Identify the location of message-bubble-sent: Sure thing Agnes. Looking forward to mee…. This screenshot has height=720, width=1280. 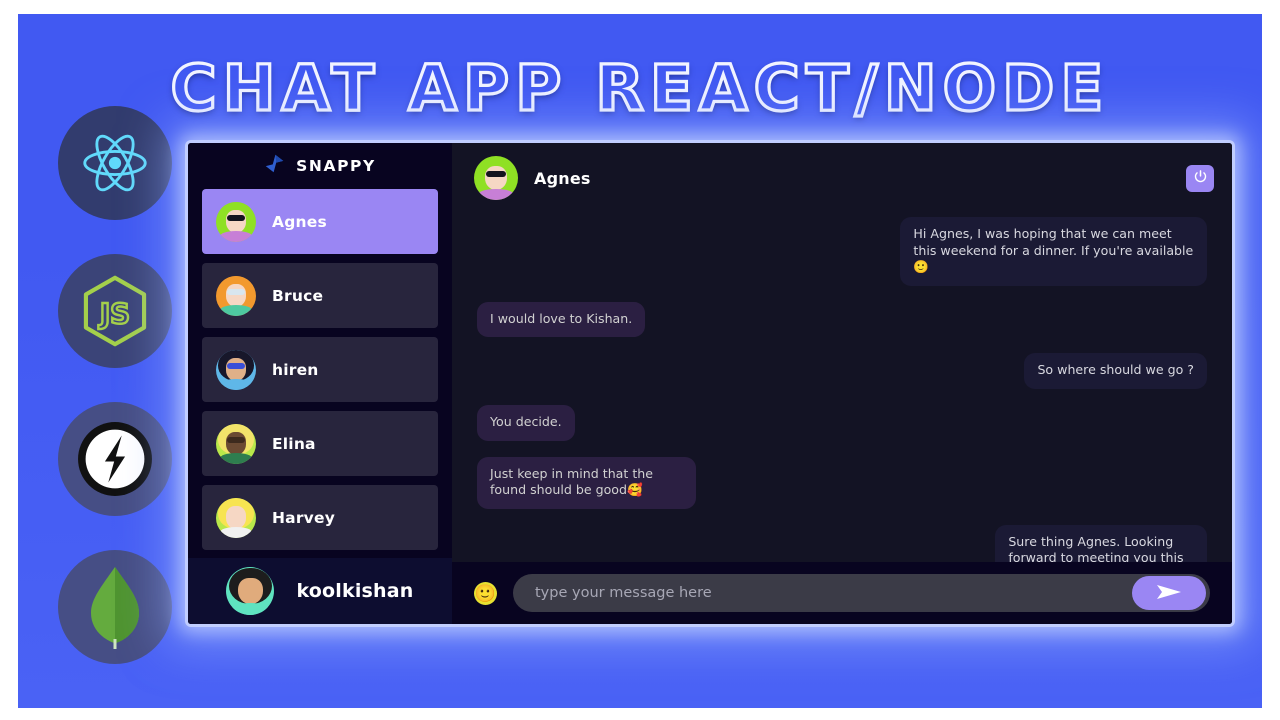
(1101, 543).